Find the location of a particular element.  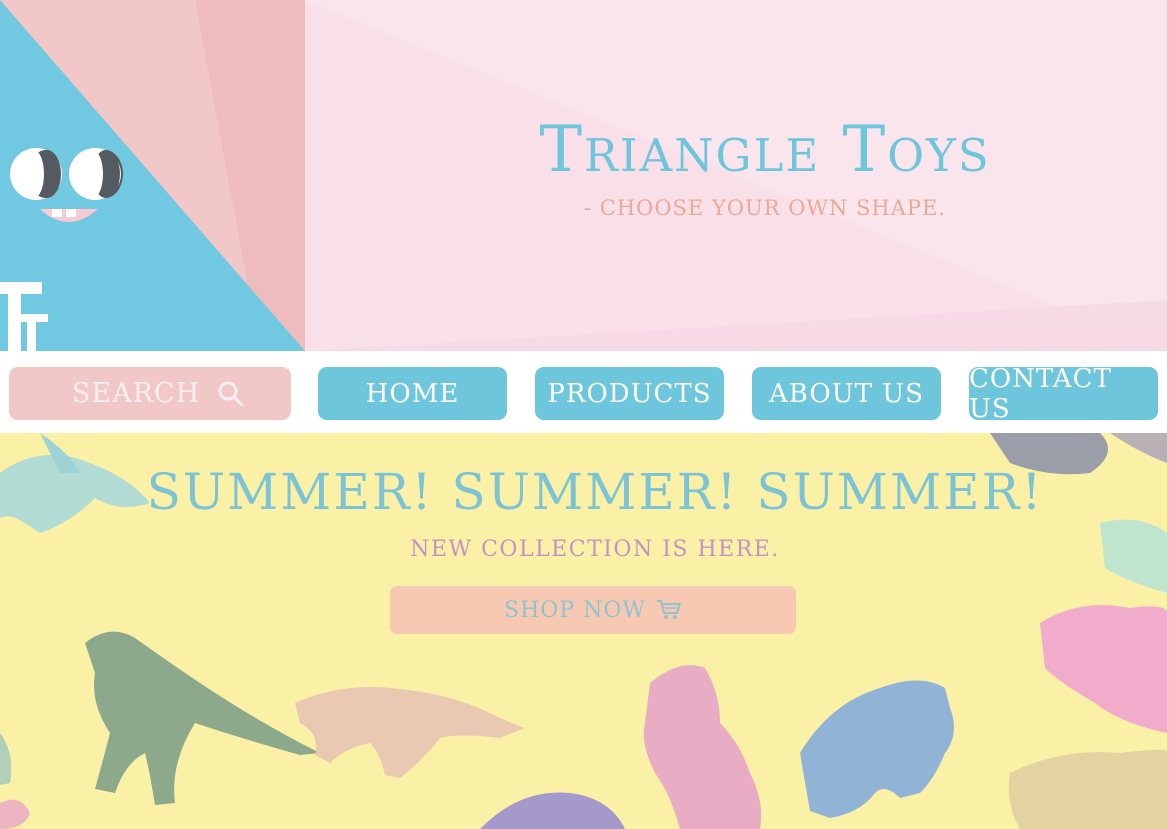

search-icon is located at coordinates (231, 394).